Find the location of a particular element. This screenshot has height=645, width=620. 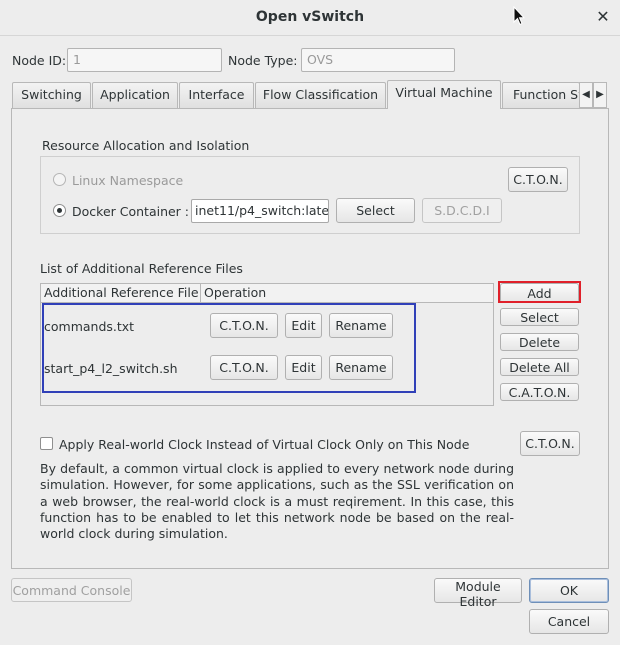

mouse-cursor-icon is located at coordinates (519, 16).